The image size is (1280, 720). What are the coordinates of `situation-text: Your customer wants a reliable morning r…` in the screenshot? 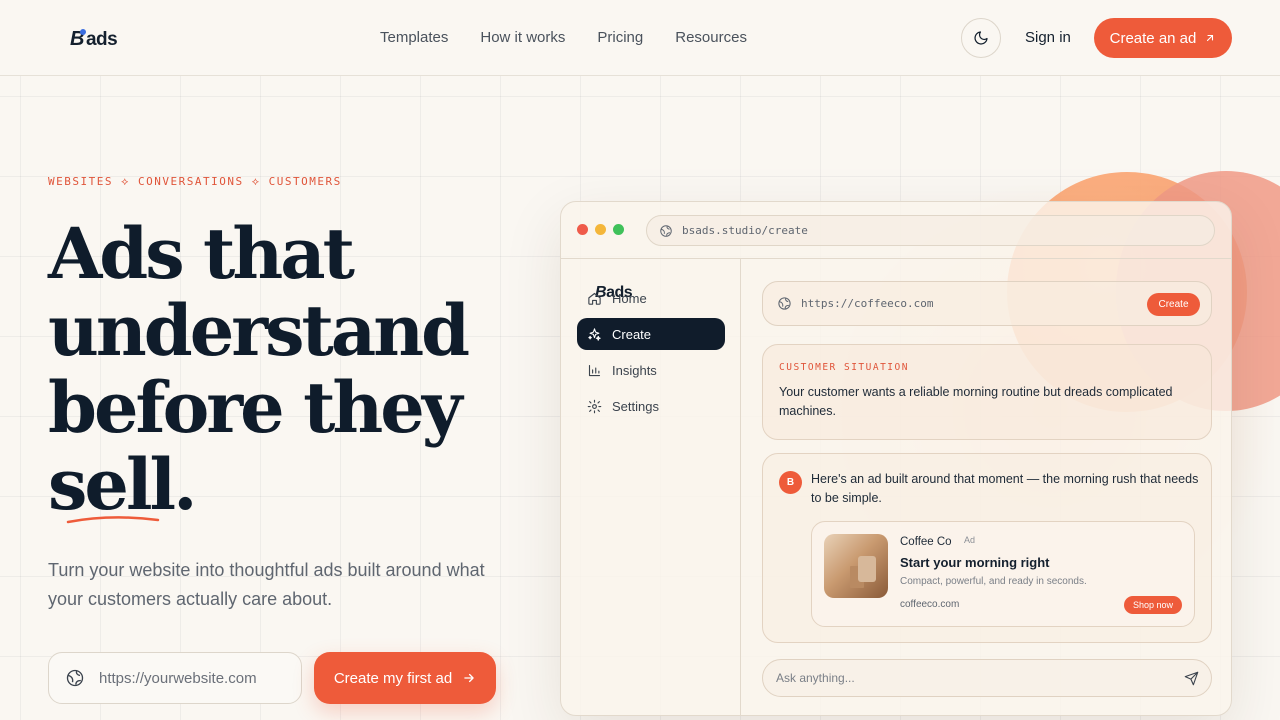 It's located at (976, 401).